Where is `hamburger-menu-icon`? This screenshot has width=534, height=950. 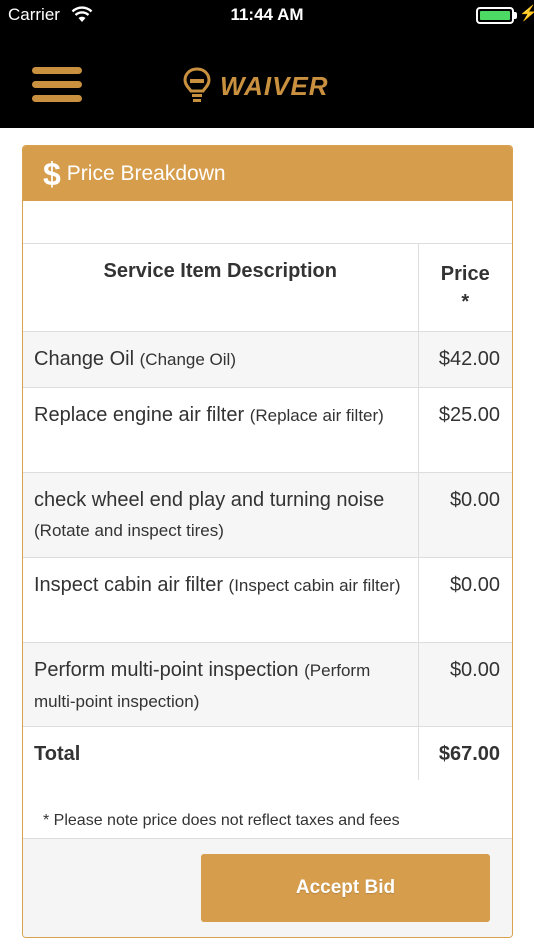
hamburger-menu-icon is located at coordinates (57, 86).